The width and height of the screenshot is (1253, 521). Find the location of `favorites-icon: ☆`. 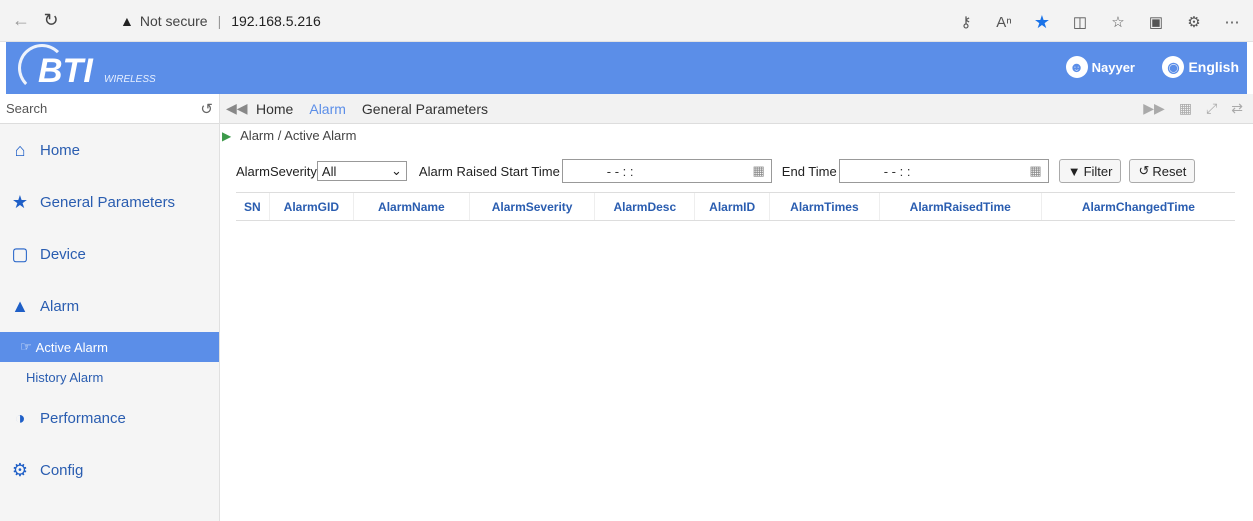

favorites-icon: ☆ is located at coordinates (1118, 22).